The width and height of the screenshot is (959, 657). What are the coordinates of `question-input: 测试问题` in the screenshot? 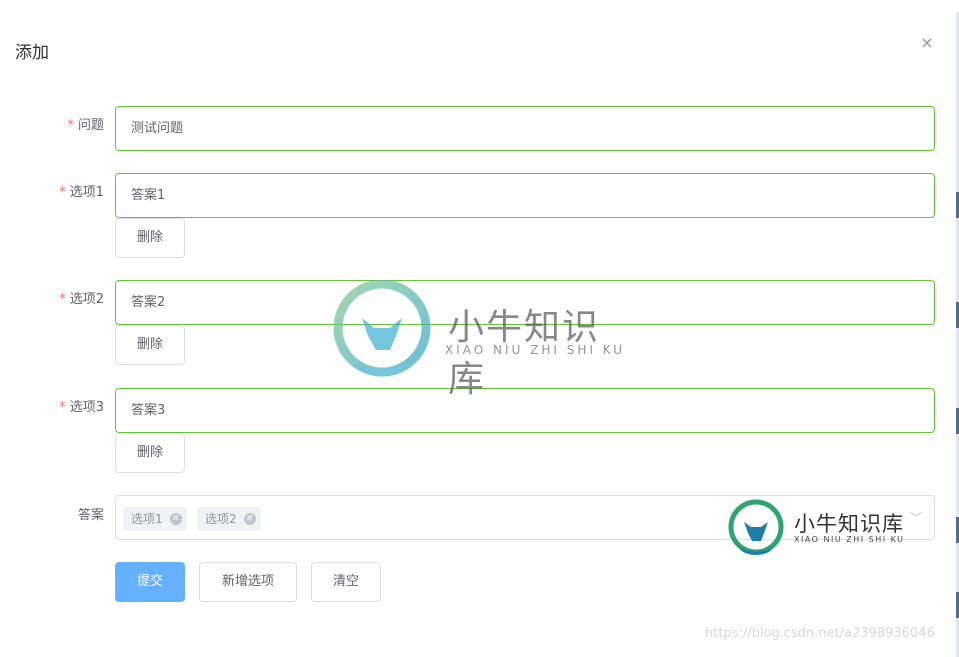 It's located at (525, 128).